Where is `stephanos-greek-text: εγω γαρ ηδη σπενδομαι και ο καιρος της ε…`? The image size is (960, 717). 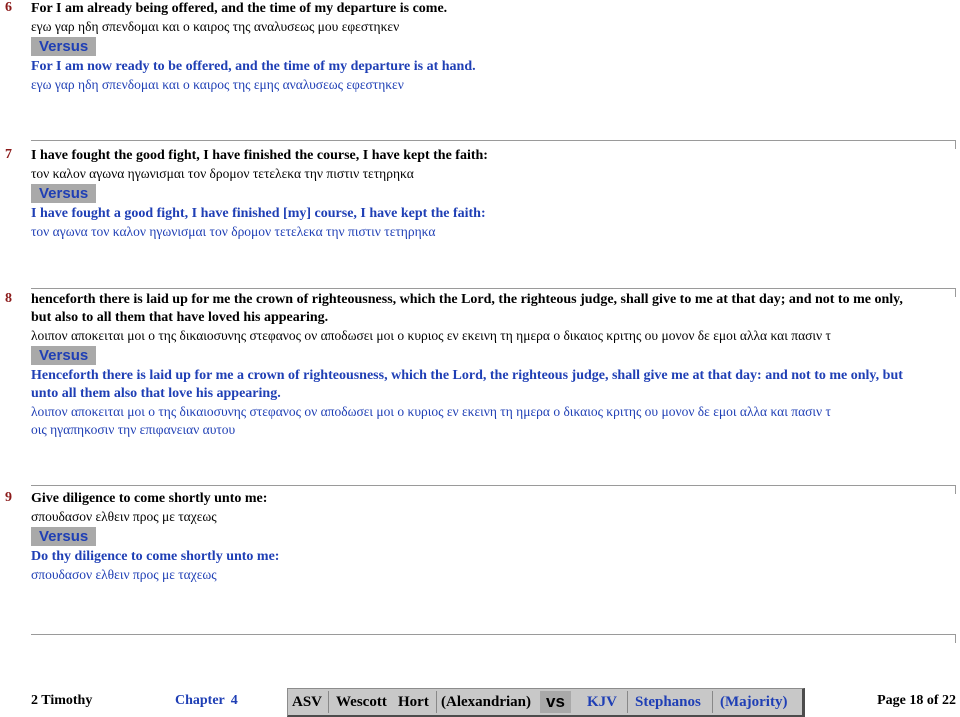
stephanos-greek-text: εγω γαρ ηδη σπενδομαι και ο καιρος της ε… is located at coordinates (217, 84).